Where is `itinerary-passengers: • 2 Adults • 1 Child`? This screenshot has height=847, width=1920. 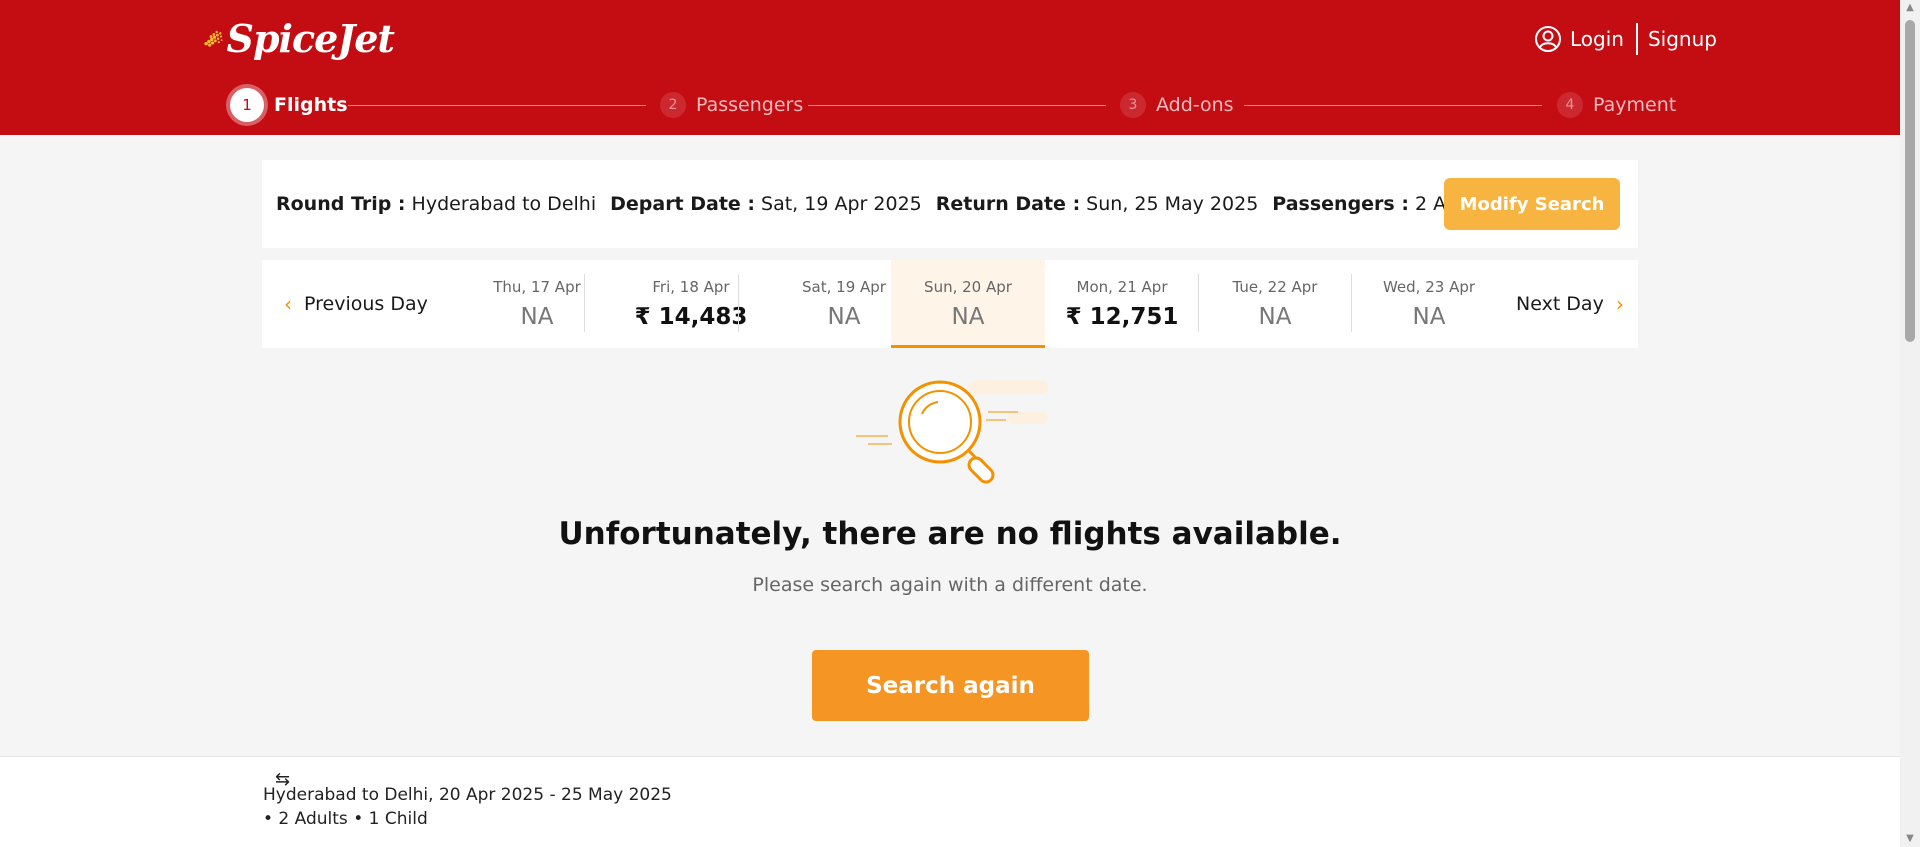 itinerary-passengers: • 2 Adults • 1 Child is located at coordinates (345, 819).